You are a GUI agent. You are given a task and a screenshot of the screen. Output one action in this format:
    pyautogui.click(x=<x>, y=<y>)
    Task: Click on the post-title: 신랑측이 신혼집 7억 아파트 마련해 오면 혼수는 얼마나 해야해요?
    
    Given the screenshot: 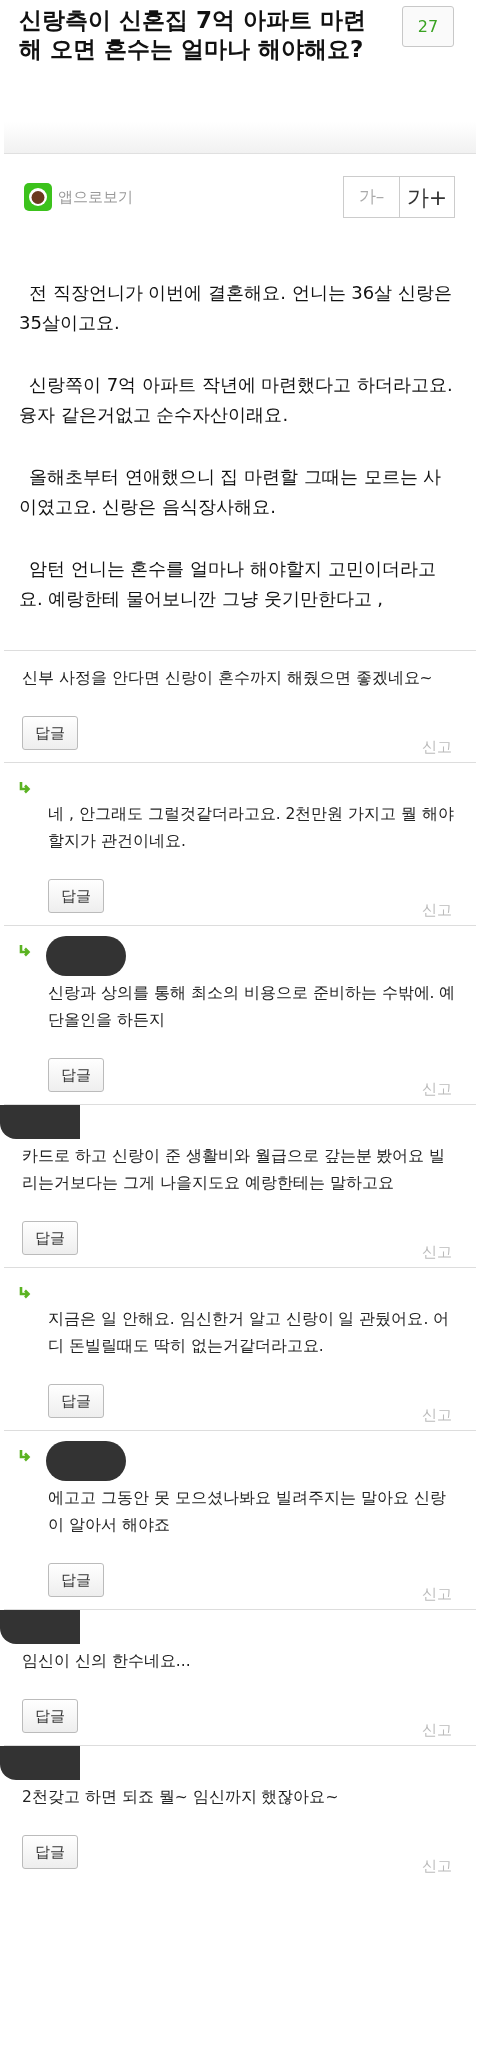 What is the action you would take?
    pyautogui.click(x=193, y=35)
    